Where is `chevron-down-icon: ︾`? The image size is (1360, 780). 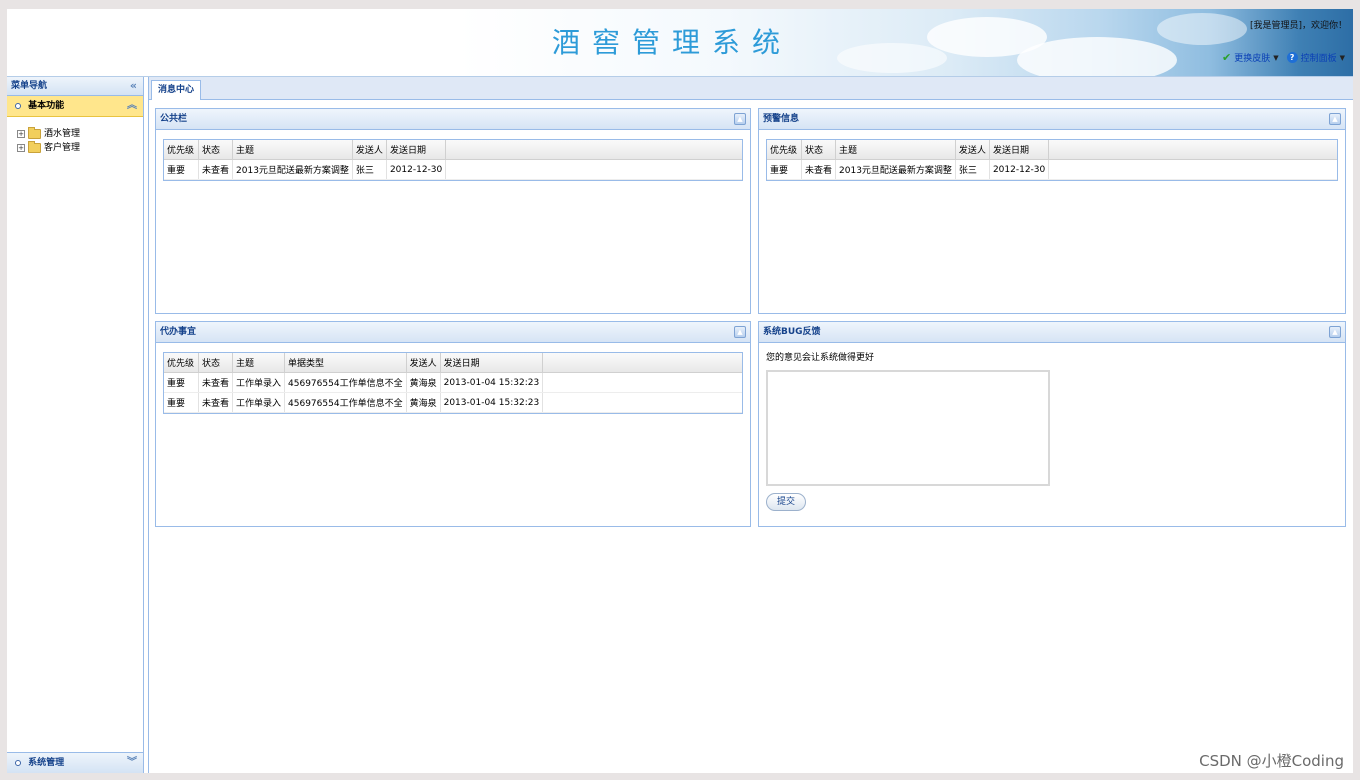 chevron-down-icon: ︾ is located at coordinates (132, 762).